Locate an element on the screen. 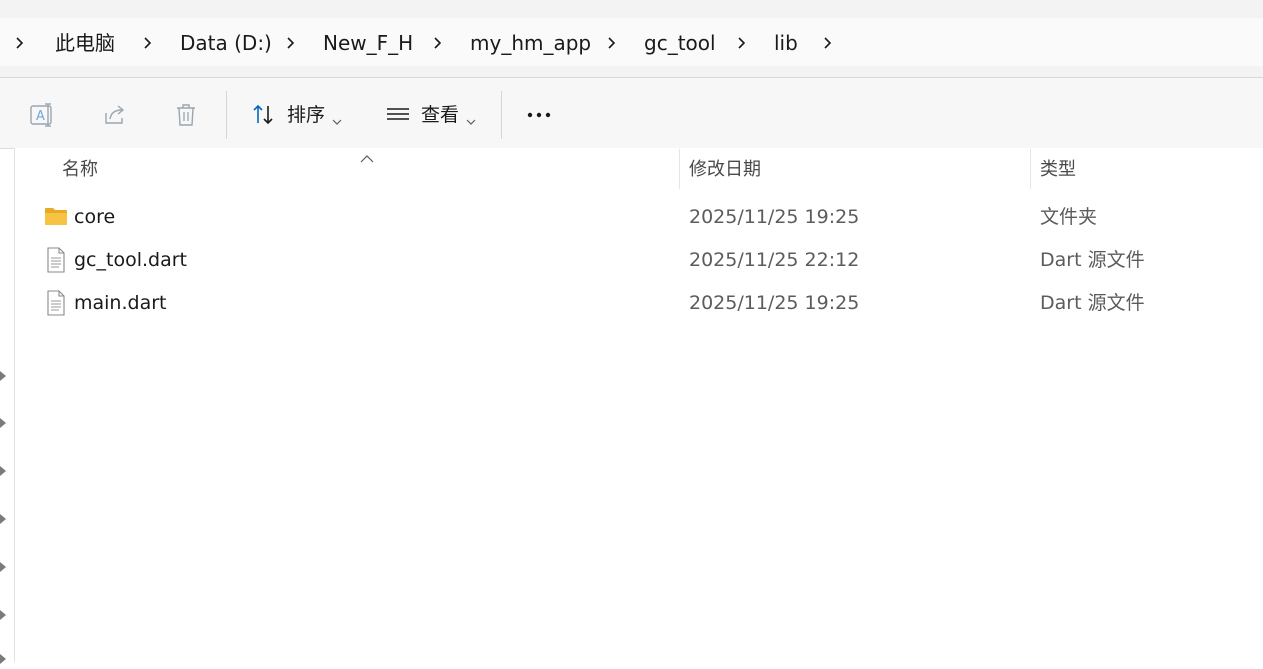  list-item-core: core 2025/11/25 19:25 文件夹 is located at coordinates (639, 217).